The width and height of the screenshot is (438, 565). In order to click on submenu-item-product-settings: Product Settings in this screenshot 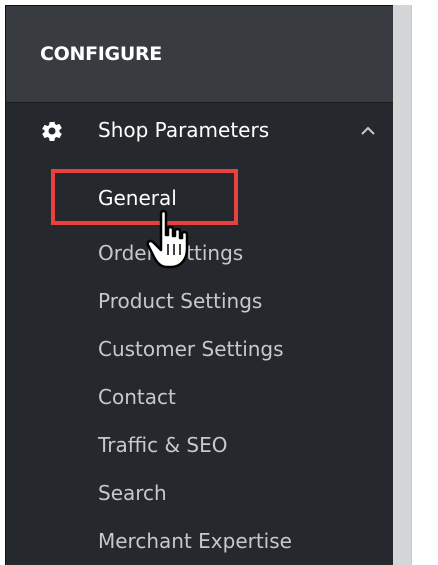, I will do `click(180, 301)`.